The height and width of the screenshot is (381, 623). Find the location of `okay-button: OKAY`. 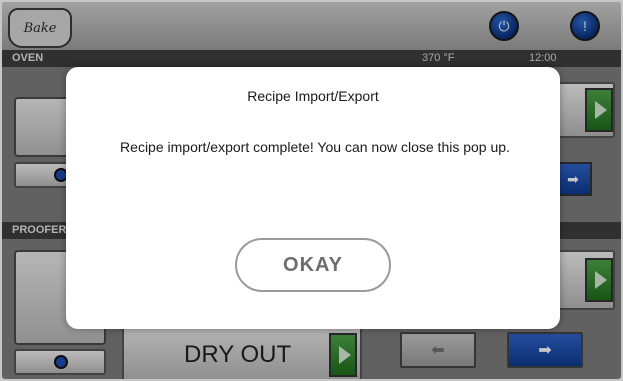

okay-button: OKAY is located at coordinates (313, 265).